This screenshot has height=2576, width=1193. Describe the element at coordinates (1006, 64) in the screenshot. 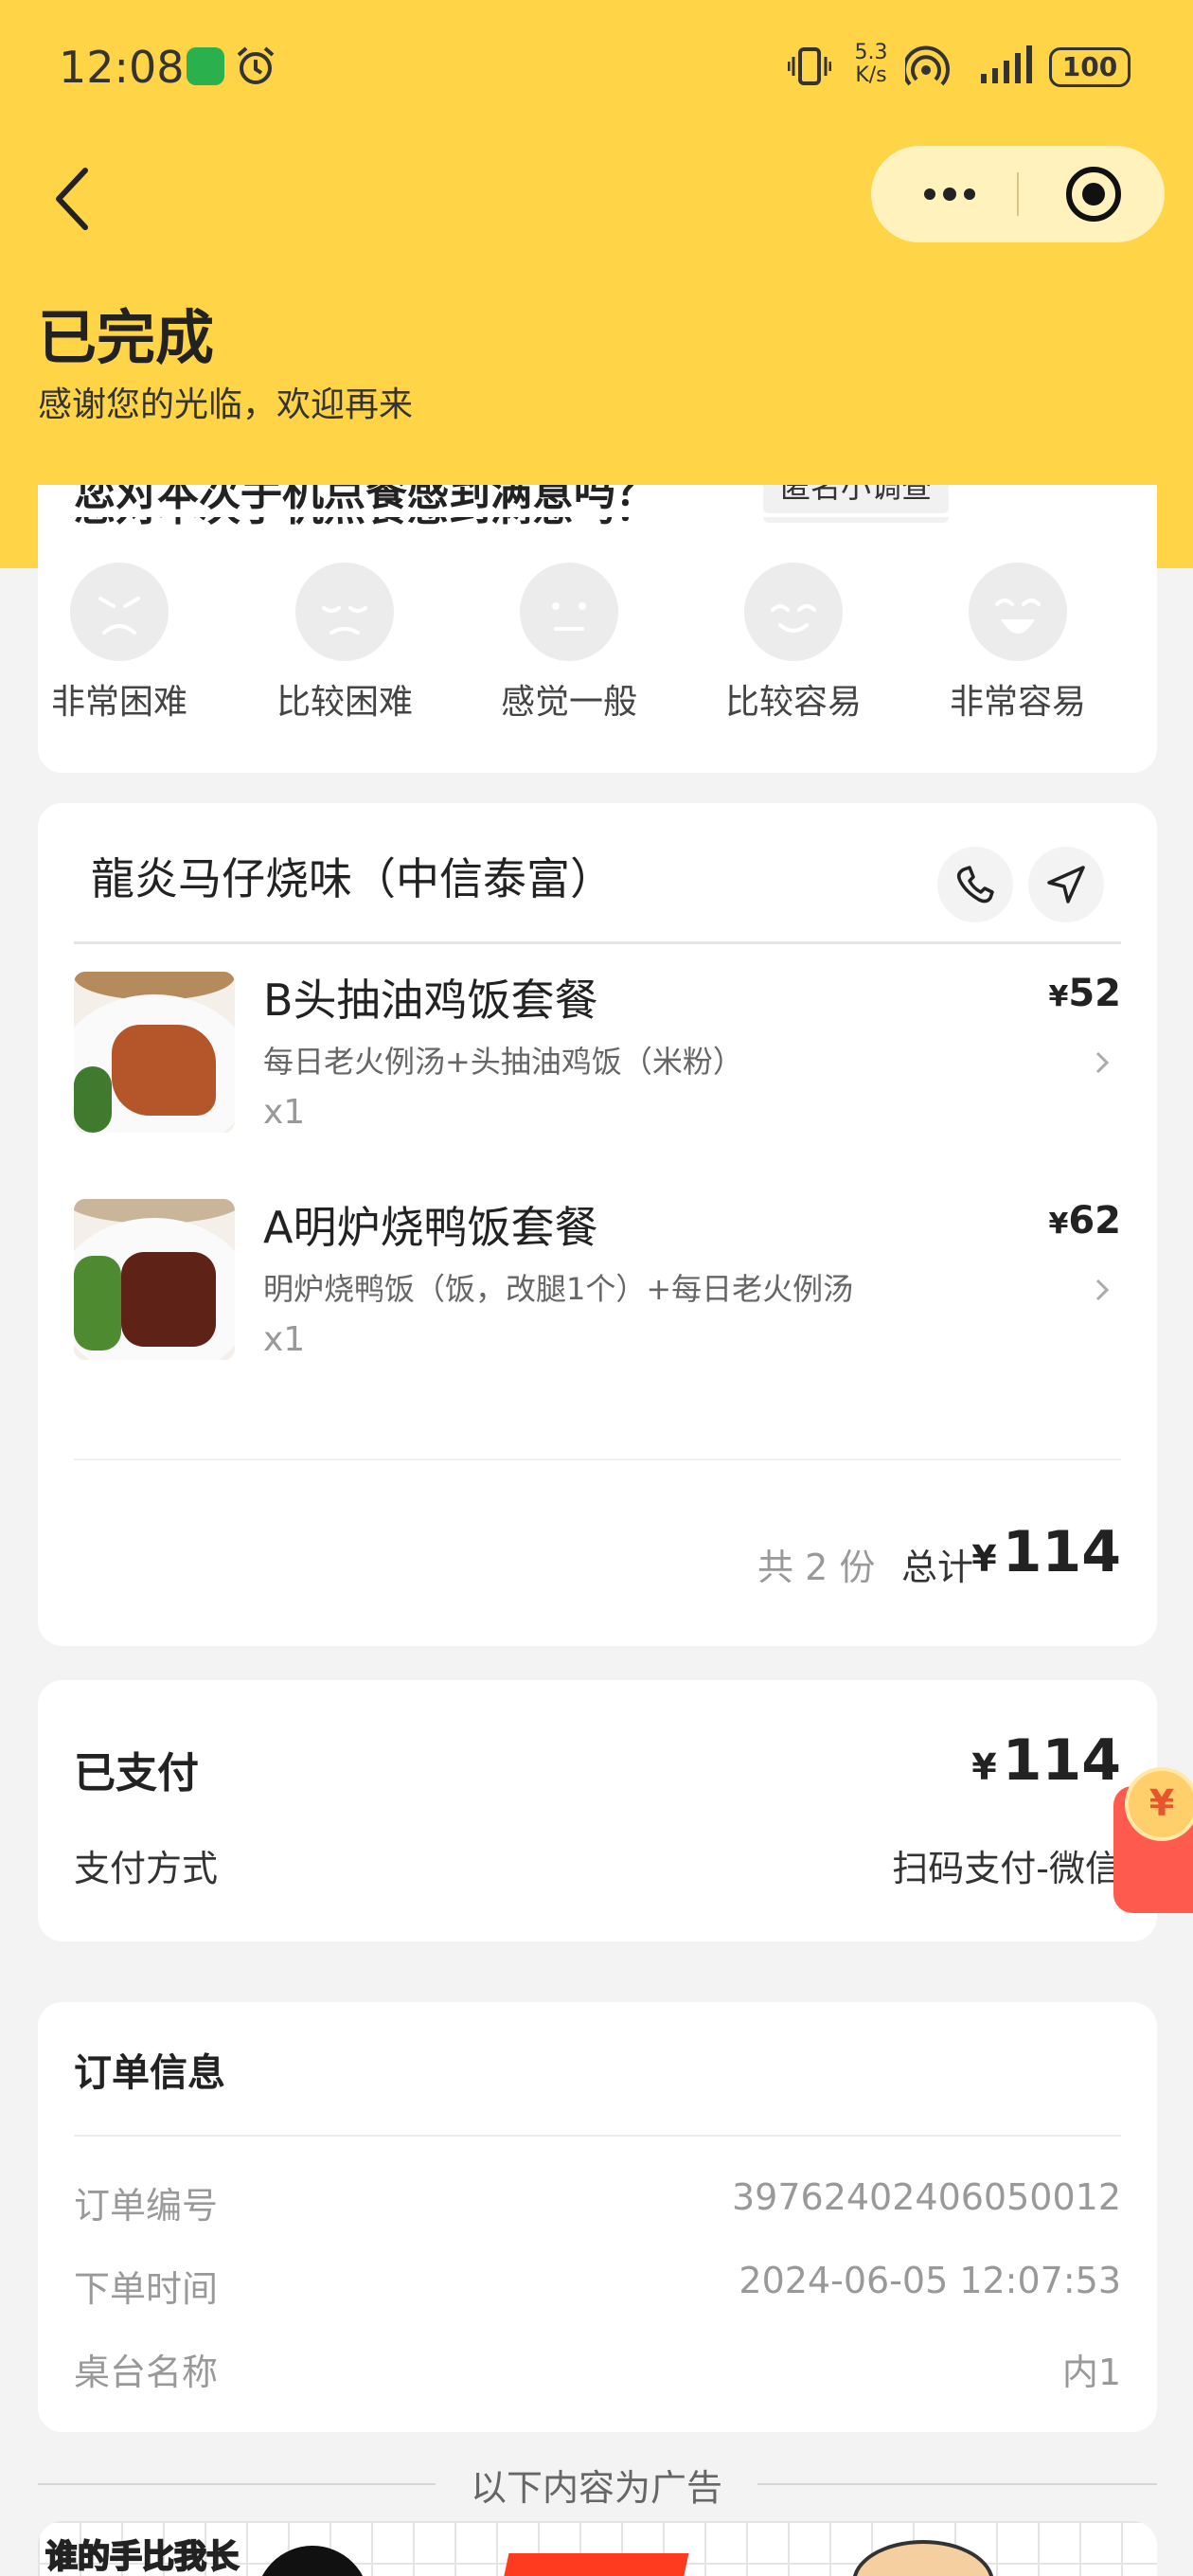

I see `signal-icon` at that location.